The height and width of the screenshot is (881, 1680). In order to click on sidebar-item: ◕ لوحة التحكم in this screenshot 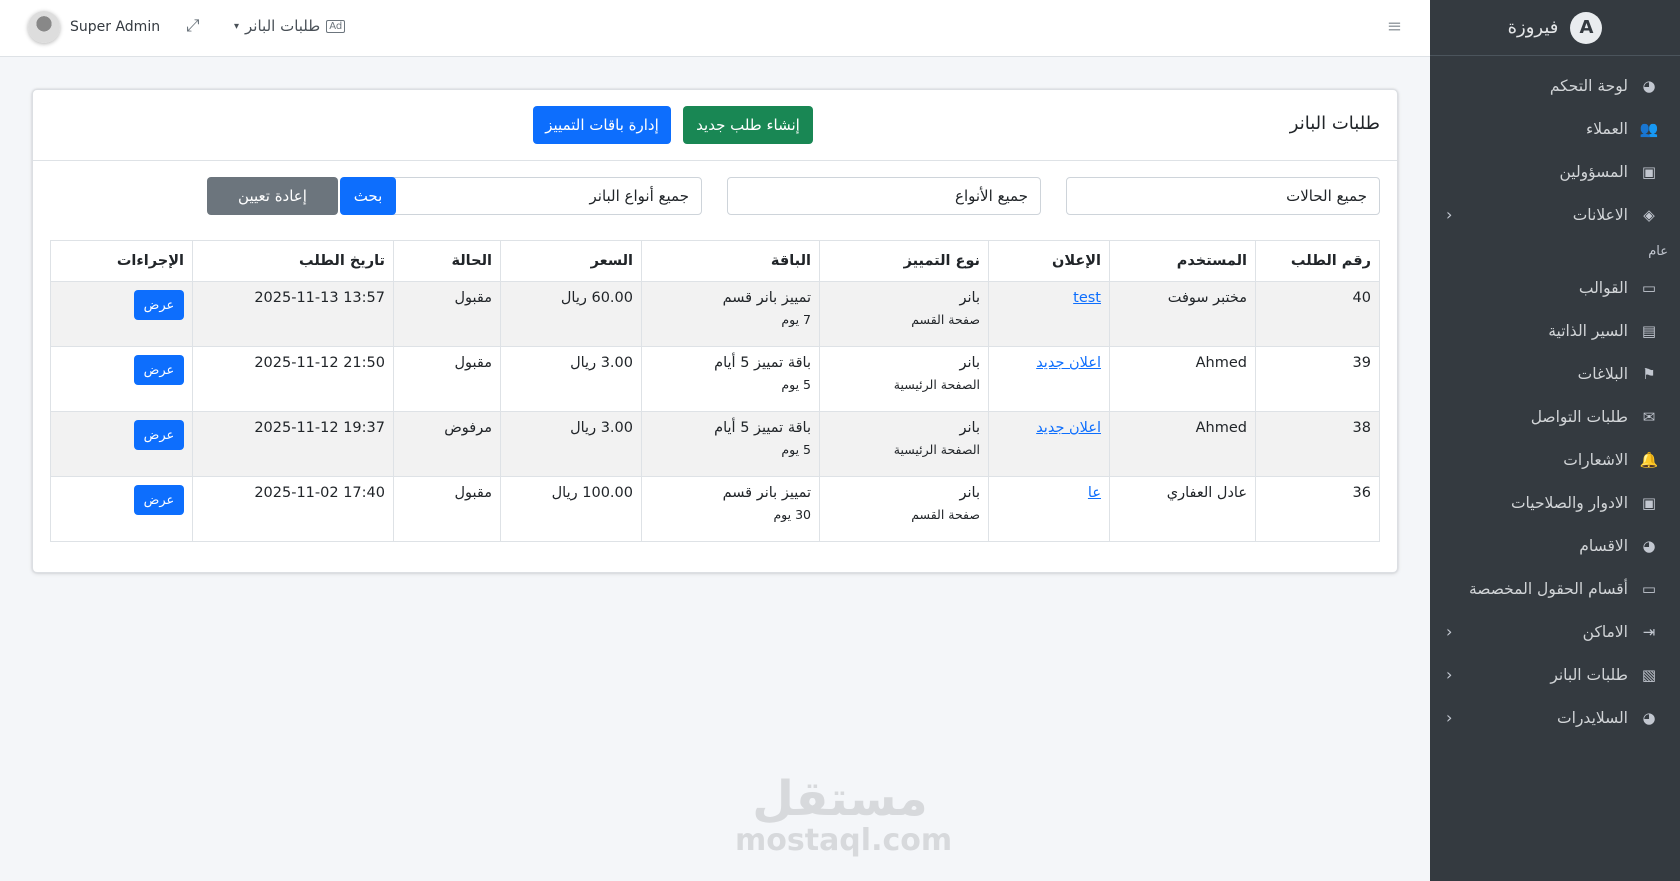, I will do `click(1555, 85)`.